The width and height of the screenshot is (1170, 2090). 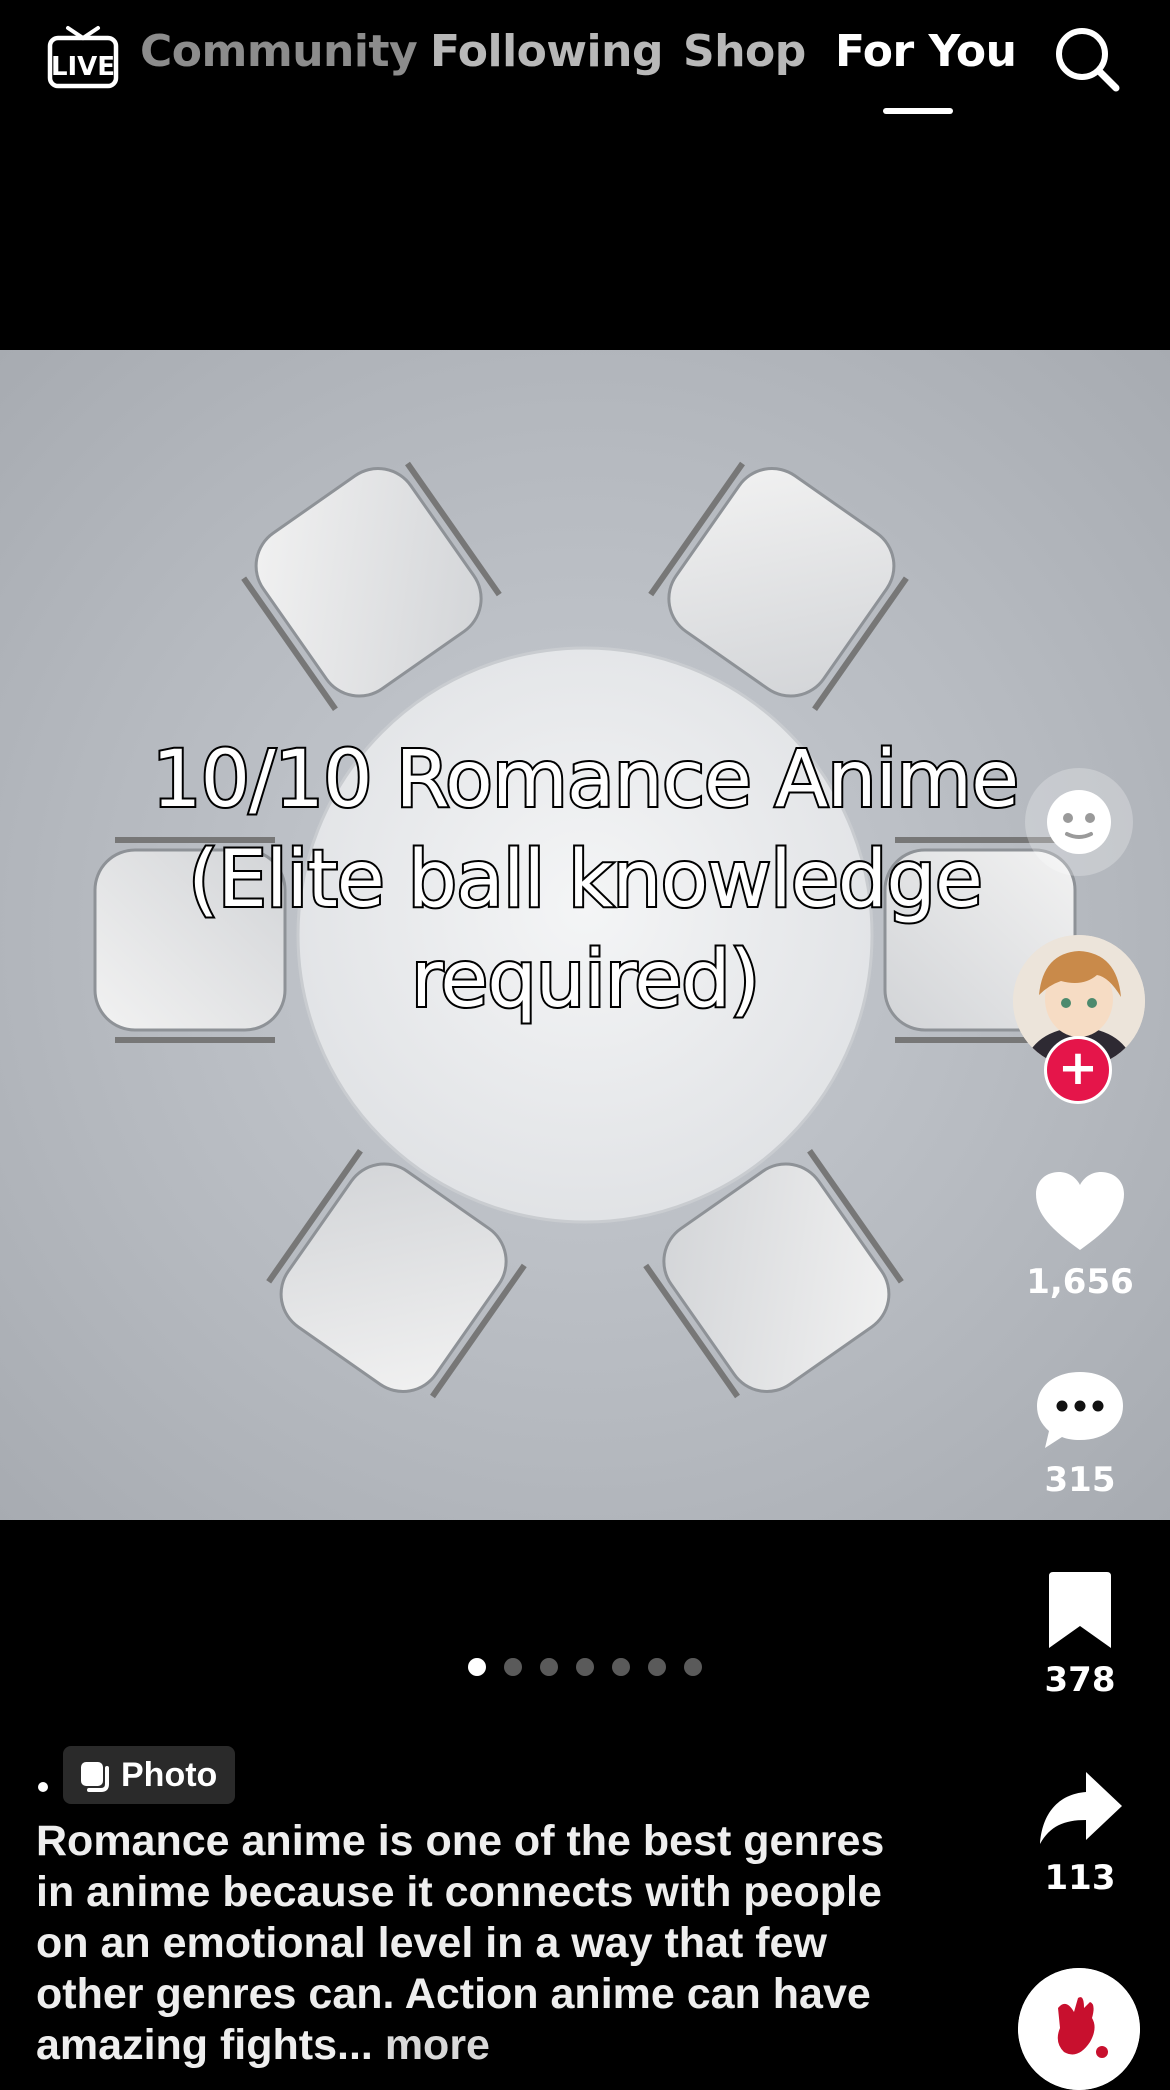 What do you see at coordinates (83, 67) in the screenshot?
I see `live-label: LIVE` at bounding box center [83, 67].